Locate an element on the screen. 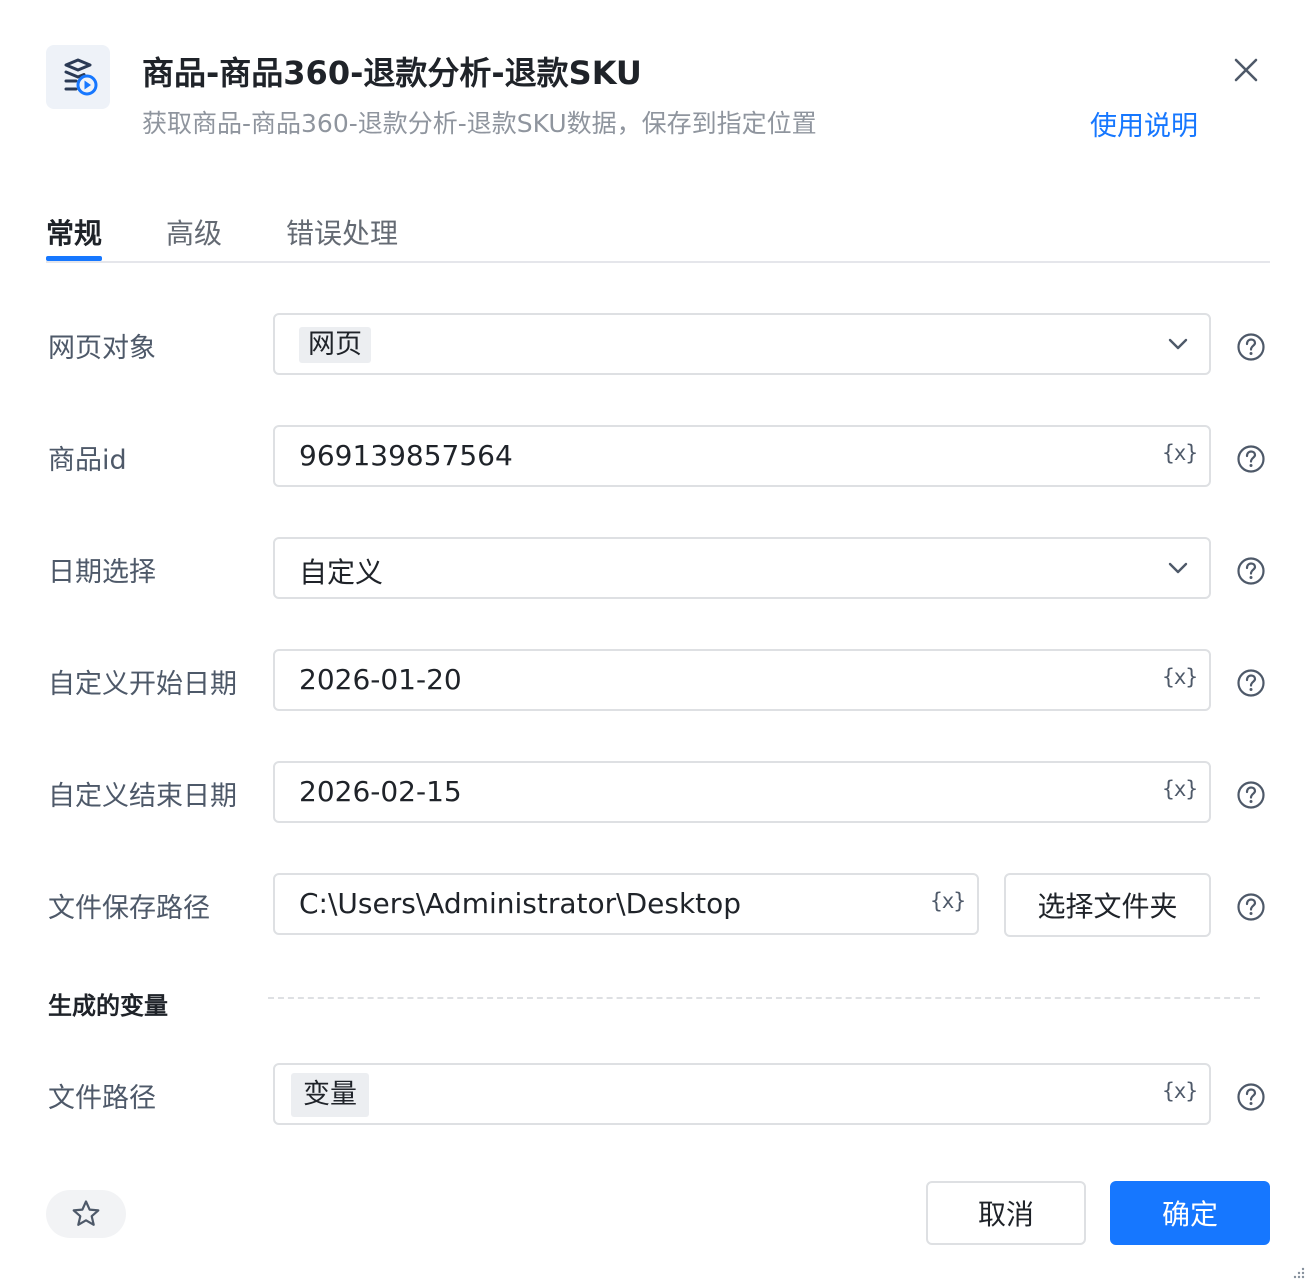 The image size is (1308, 1282). product-id-value: 969139857564 is located at coordinates (406, 455).